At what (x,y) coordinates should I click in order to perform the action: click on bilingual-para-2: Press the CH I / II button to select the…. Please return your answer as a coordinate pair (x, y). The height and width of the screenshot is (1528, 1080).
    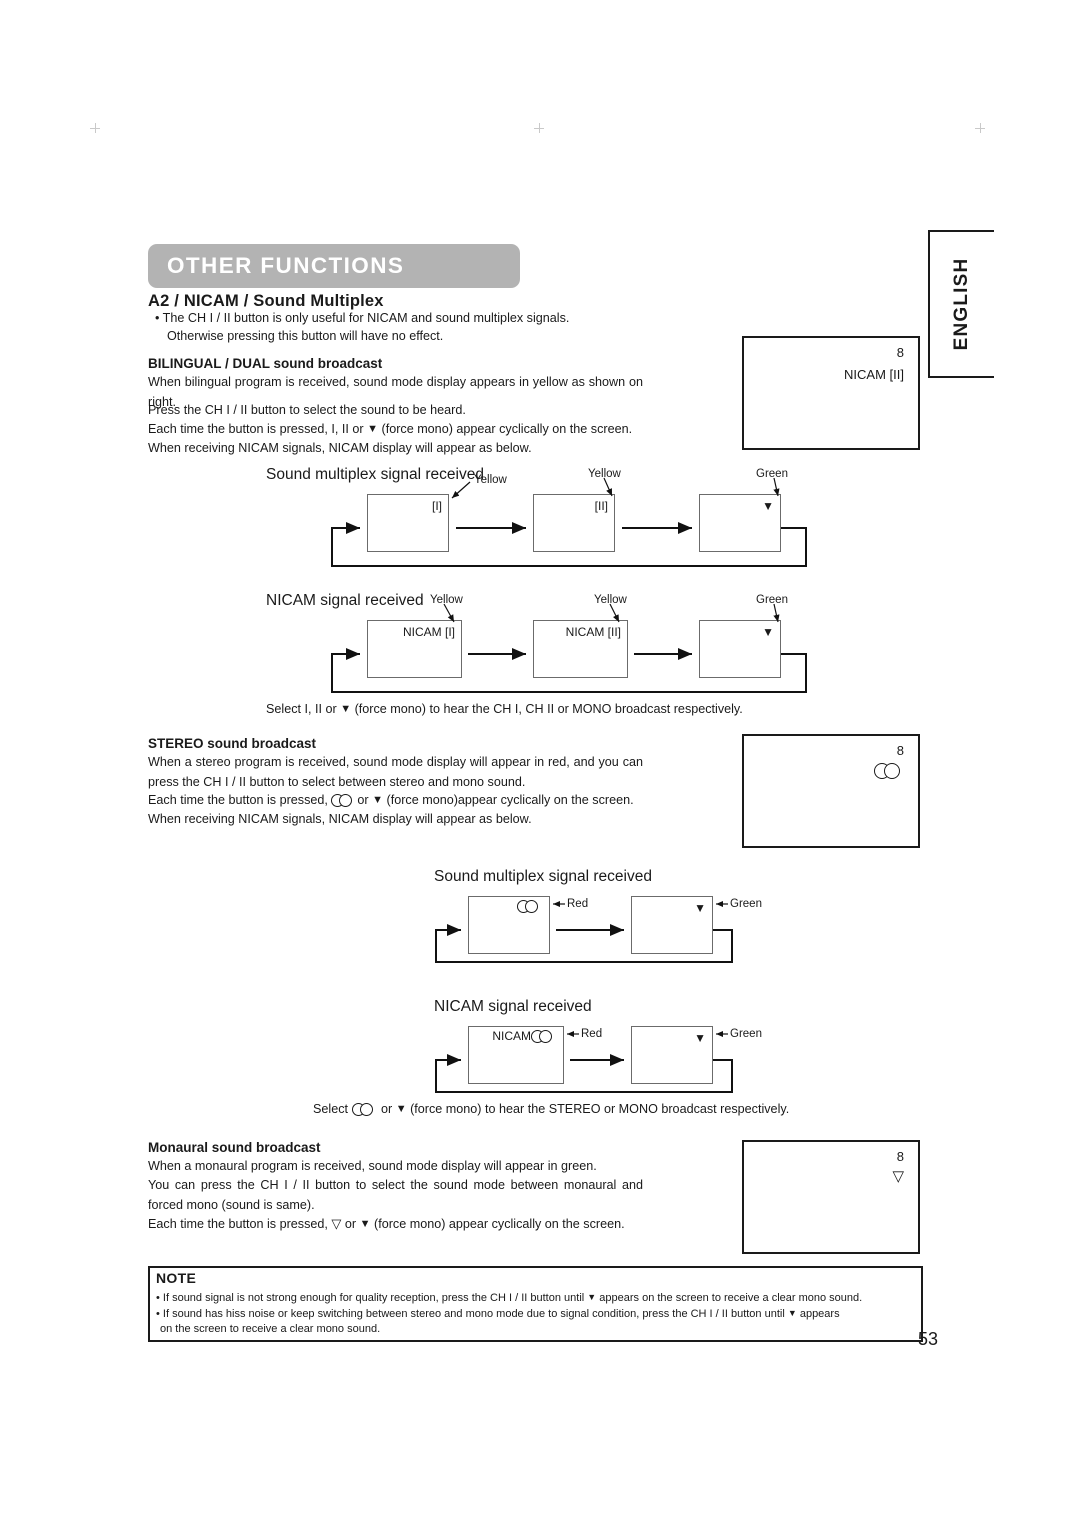
    Looking at the image, I should click on (307, 410).